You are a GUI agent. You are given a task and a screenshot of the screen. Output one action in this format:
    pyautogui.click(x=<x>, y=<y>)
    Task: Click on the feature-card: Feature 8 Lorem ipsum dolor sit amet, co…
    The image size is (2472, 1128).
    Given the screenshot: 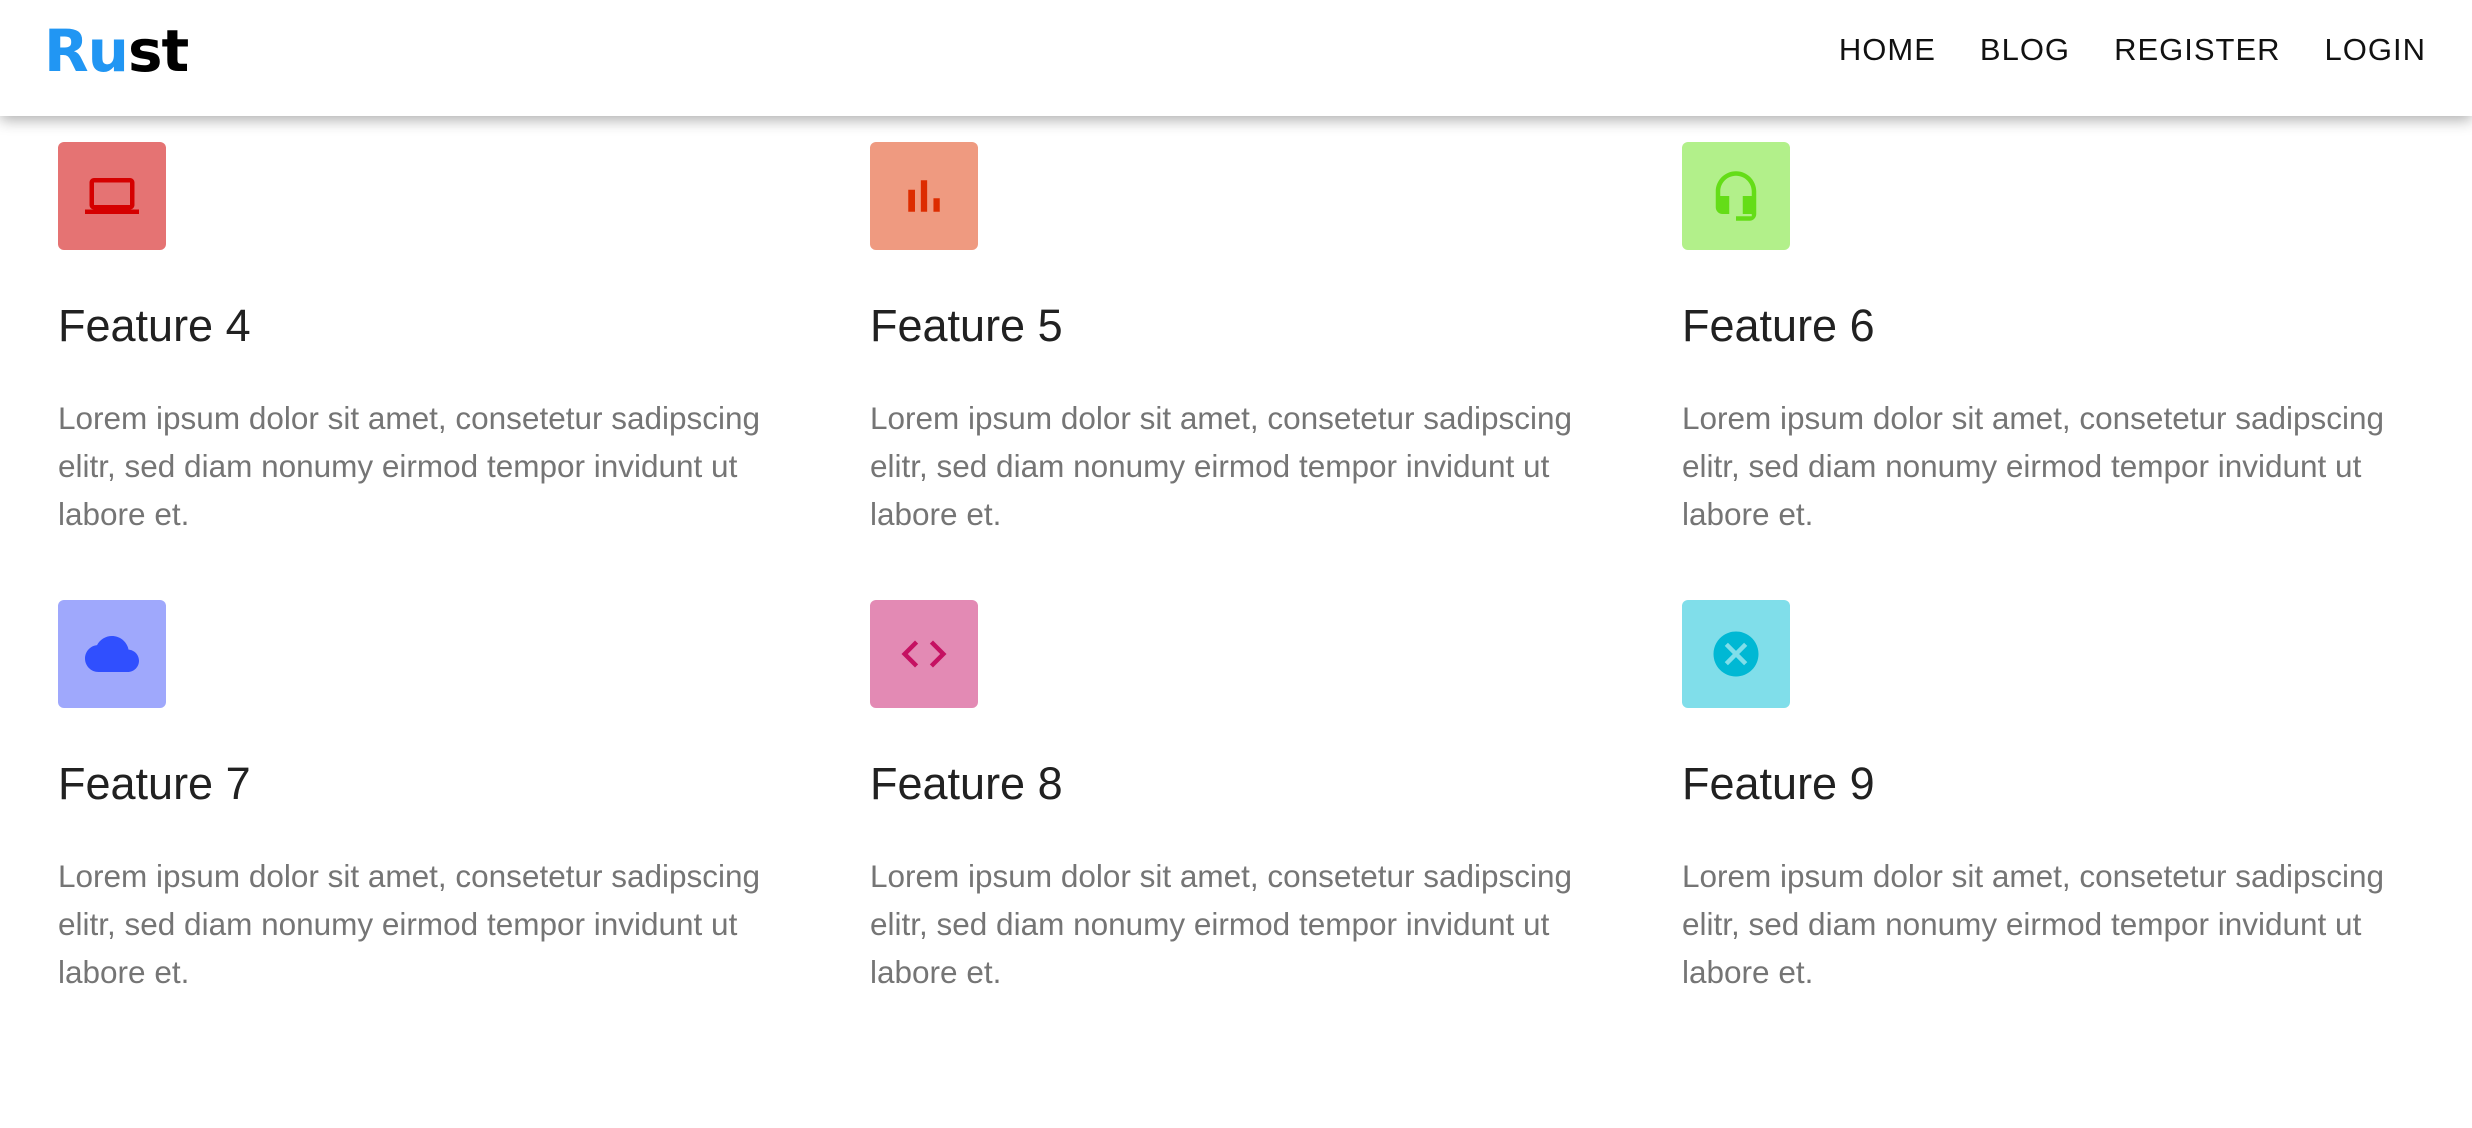 What is the action you would take?
    pyautogui.click(x=1276, y=829)
    